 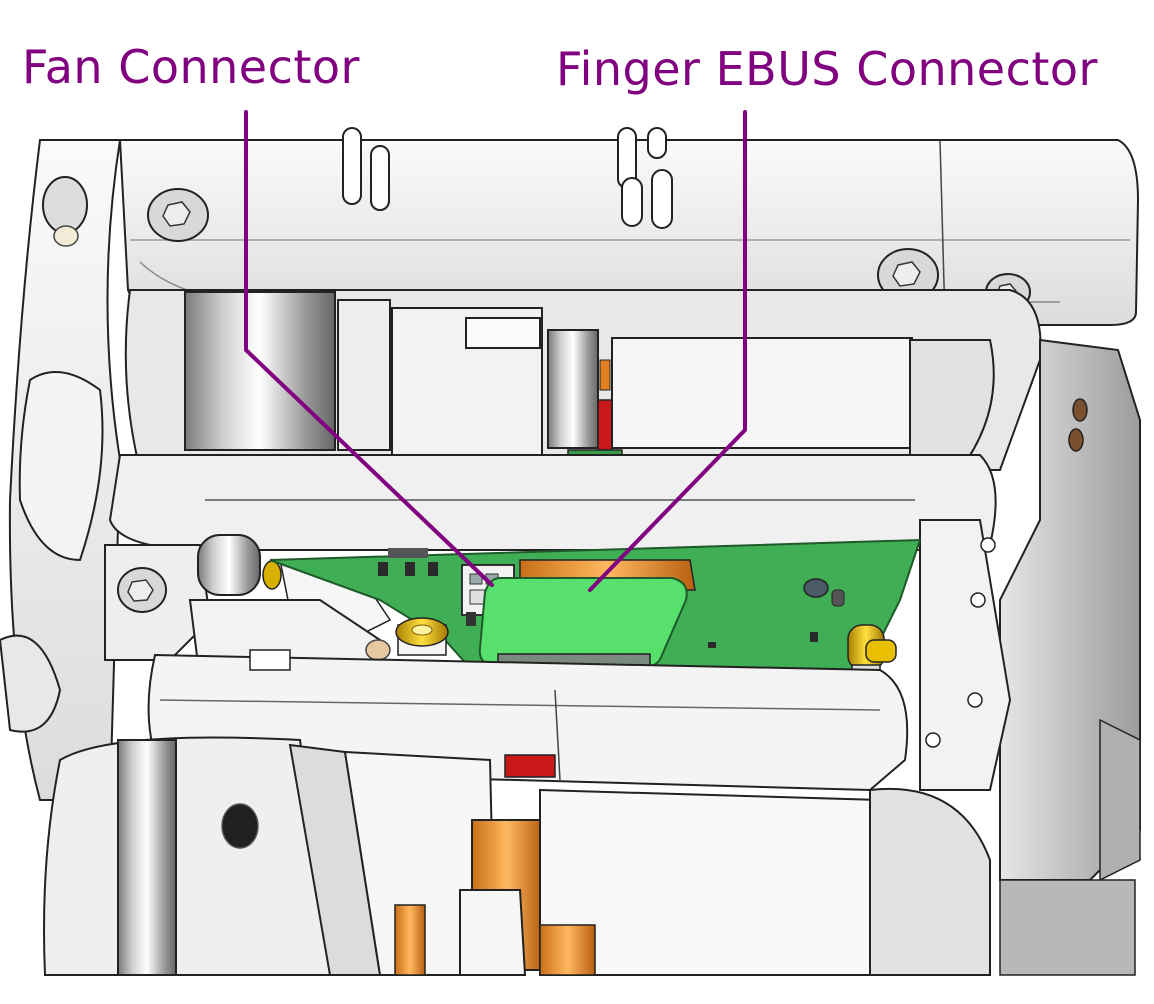 I want to click on ebus-connector-icon, so click(x=583, y=623).